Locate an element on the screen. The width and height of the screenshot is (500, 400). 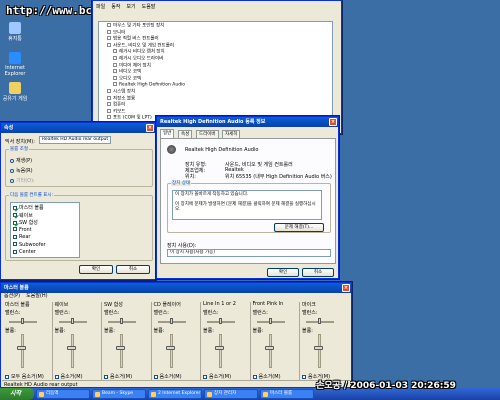
tree-item: 레거시 비디오 캡처 장치 is located at coordinates (139, 52).